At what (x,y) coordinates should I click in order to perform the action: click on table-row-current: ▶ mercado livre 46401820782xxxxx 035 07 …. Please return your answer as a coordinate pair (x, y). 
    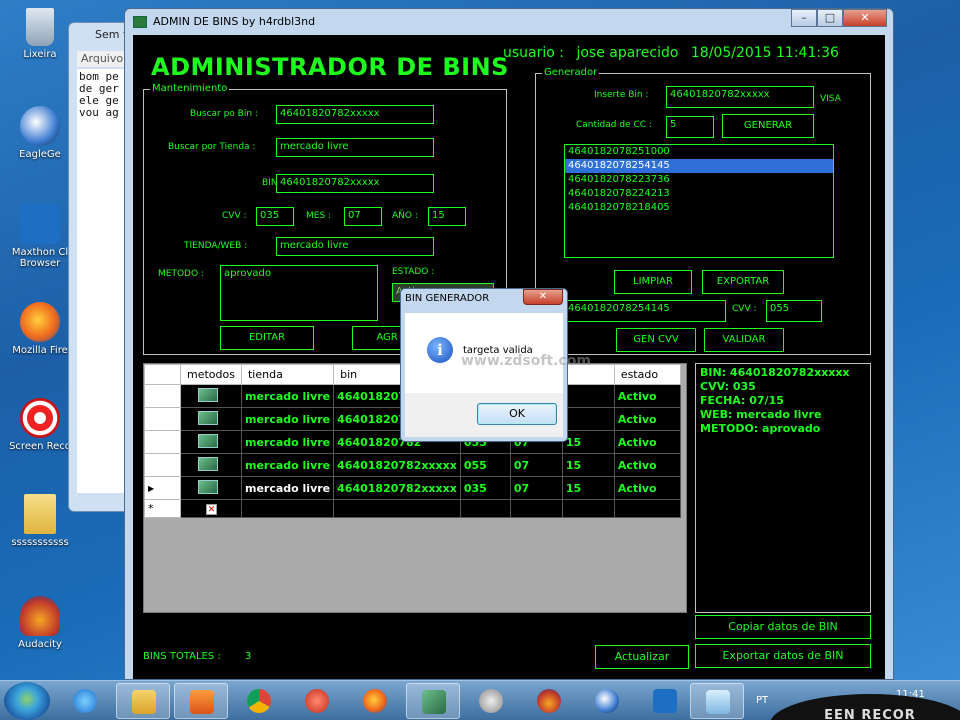
    Looking at the image, I should click on (412, 488).